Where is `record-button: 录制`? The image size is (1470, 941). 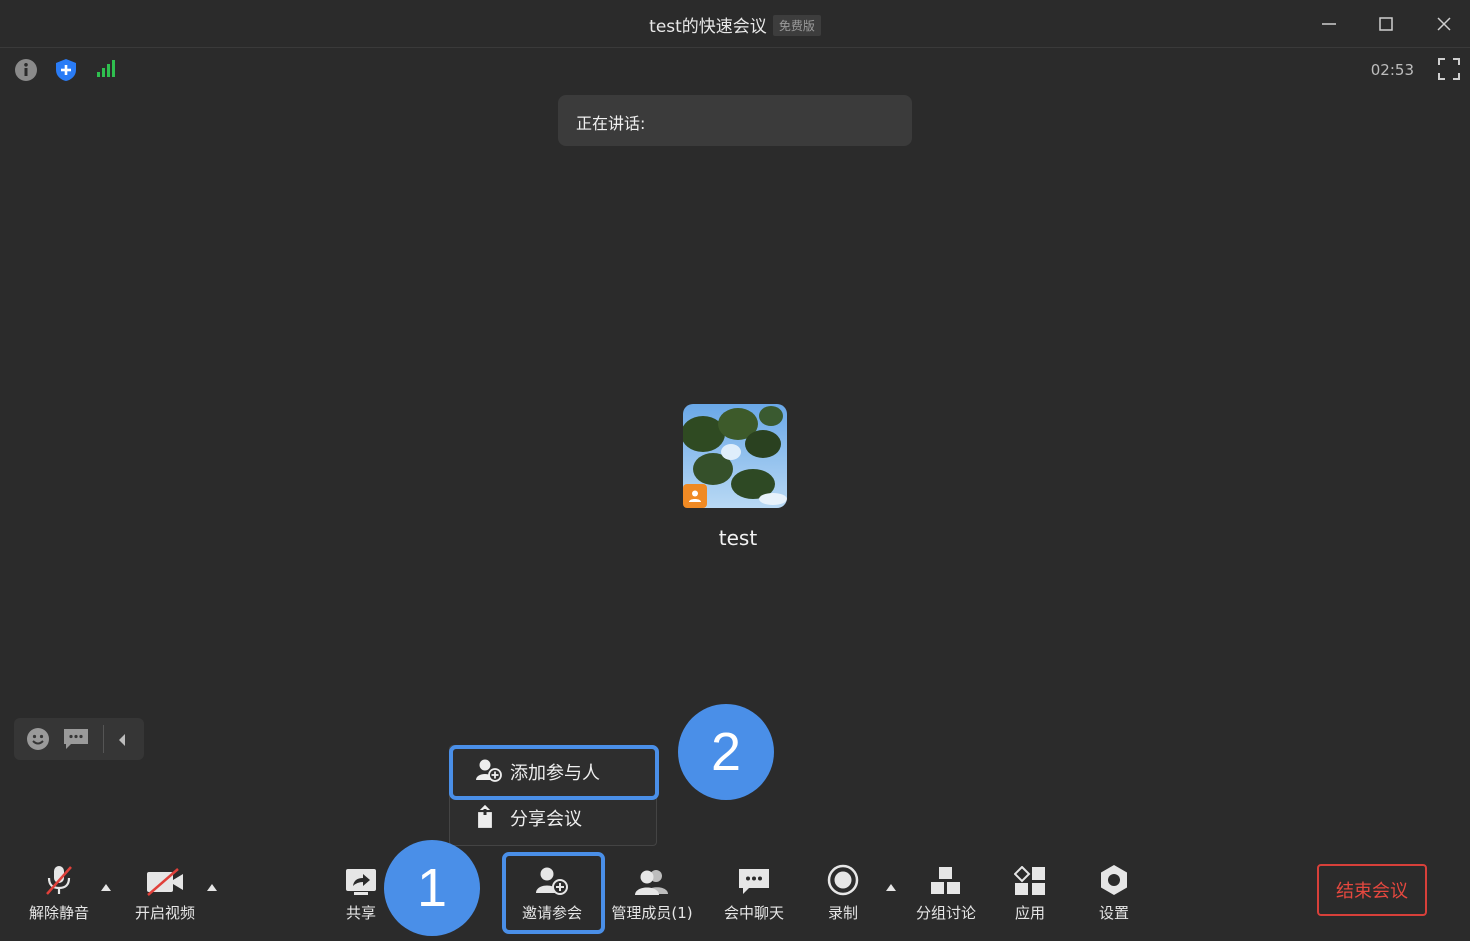
record-button: 录制 is located at coordinates (843, 894).